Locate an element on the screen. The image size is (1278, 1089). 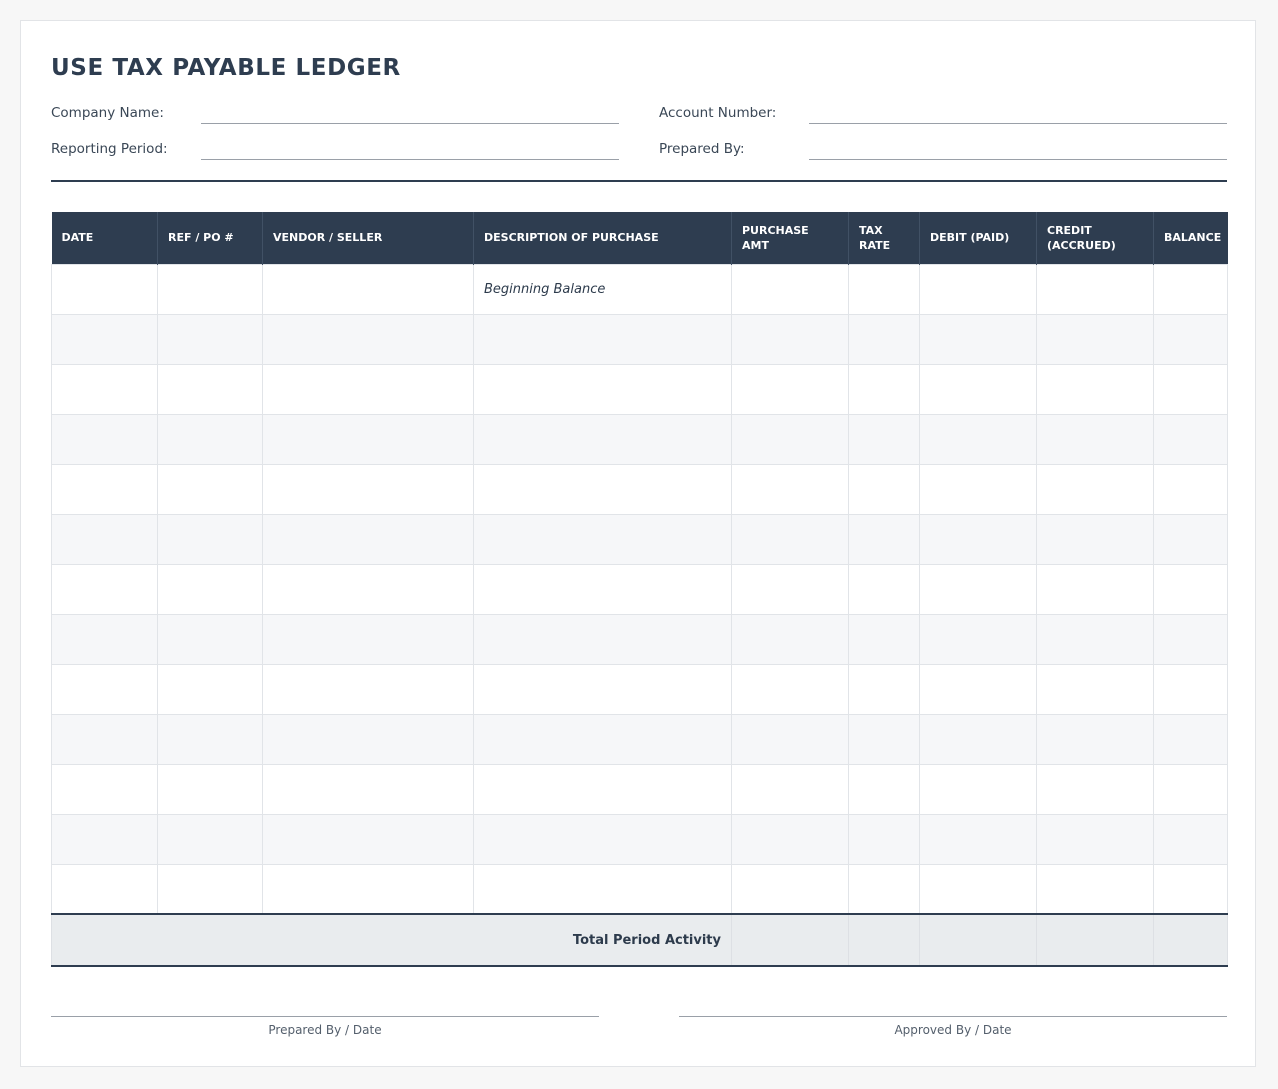
total-balance-cell is located at coordinates (1190, 940).